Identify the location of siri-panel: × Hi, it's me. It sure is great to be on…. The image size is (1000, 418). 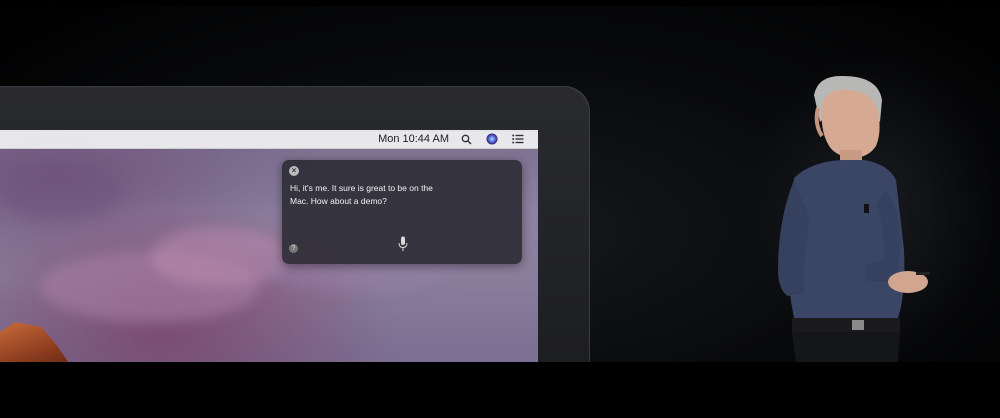
(402, 212).